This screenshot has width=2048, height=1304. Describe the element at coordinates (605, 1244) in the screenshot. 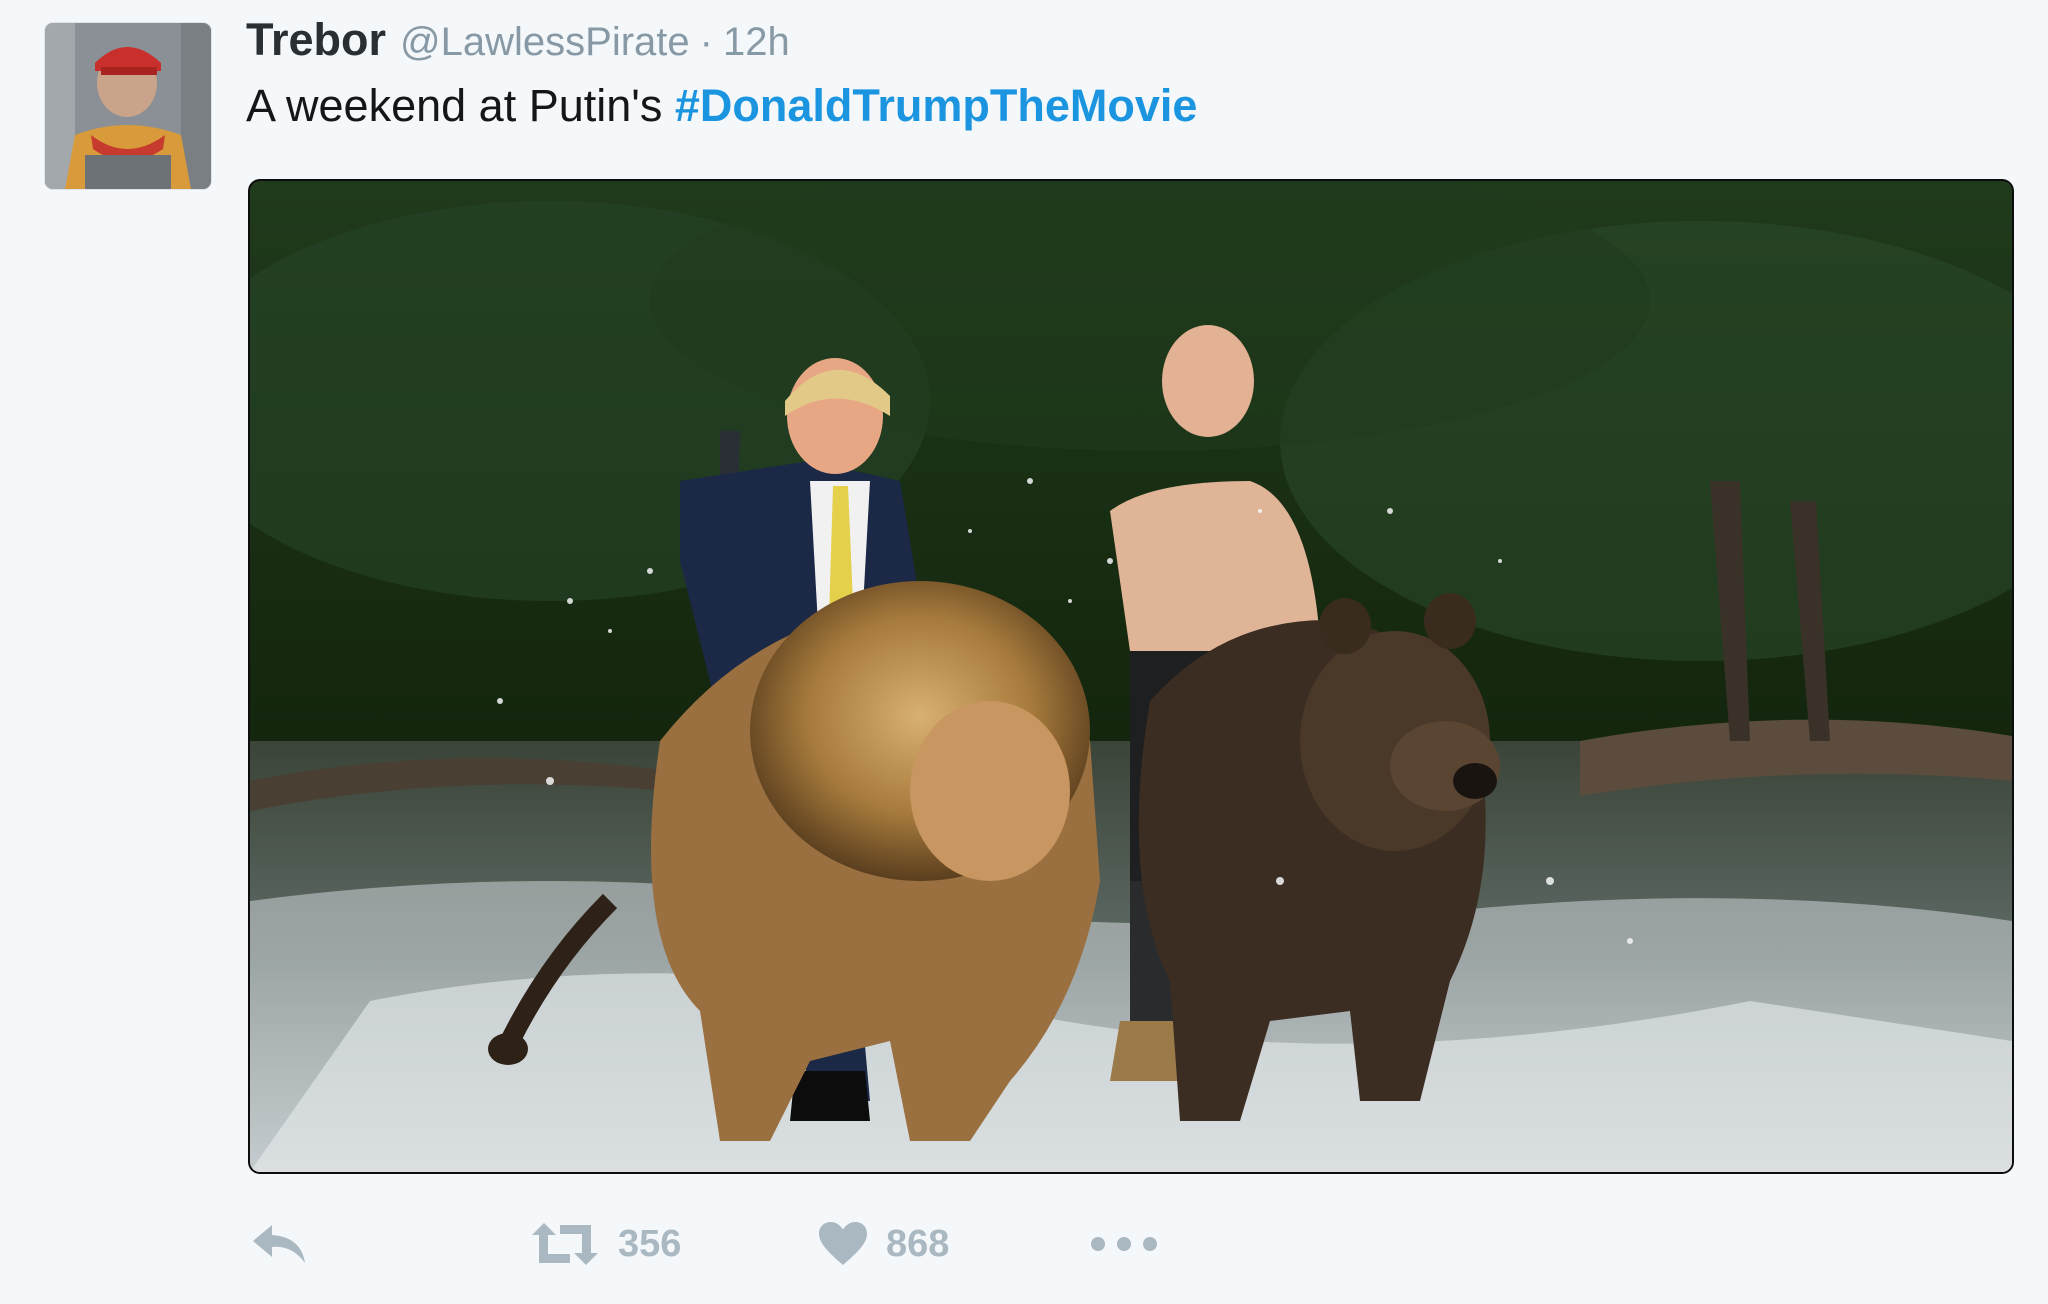

I see `retweet-button: 356` at that location.